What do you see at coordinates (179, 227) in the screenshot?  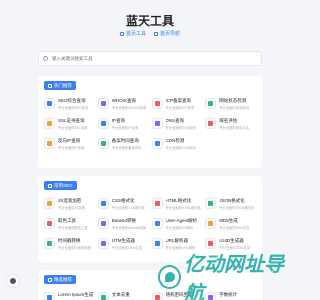 I see `tool-desc: 专业全面的UA解析` at bounding box center [179, 227].